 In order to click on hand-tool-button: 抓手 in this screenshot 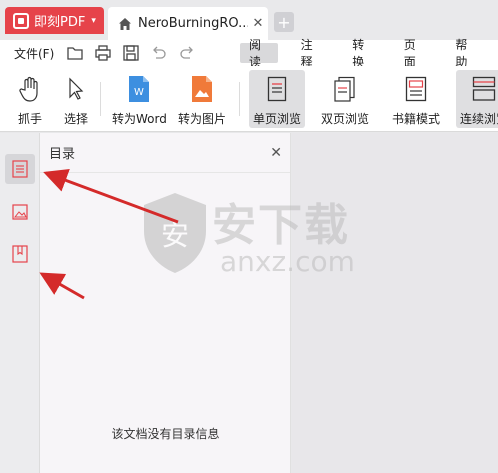, I will do `click(30, 100)`.